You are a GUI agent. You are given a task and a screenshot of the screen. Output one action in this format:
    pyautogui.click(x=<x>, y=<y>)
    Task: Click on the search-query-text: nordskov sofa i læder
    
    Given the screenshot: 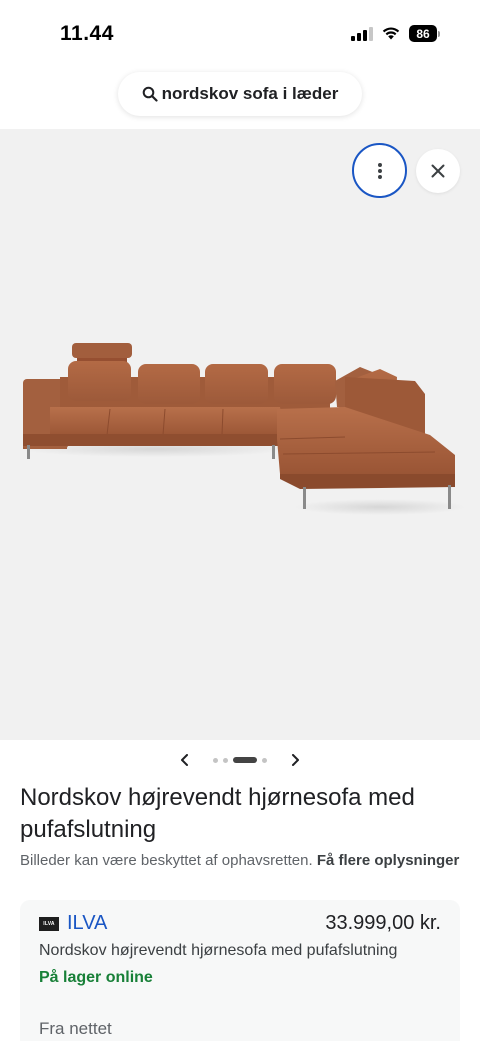 What is the action you would take?
    pyautogui.click(x=250, y=93)
    